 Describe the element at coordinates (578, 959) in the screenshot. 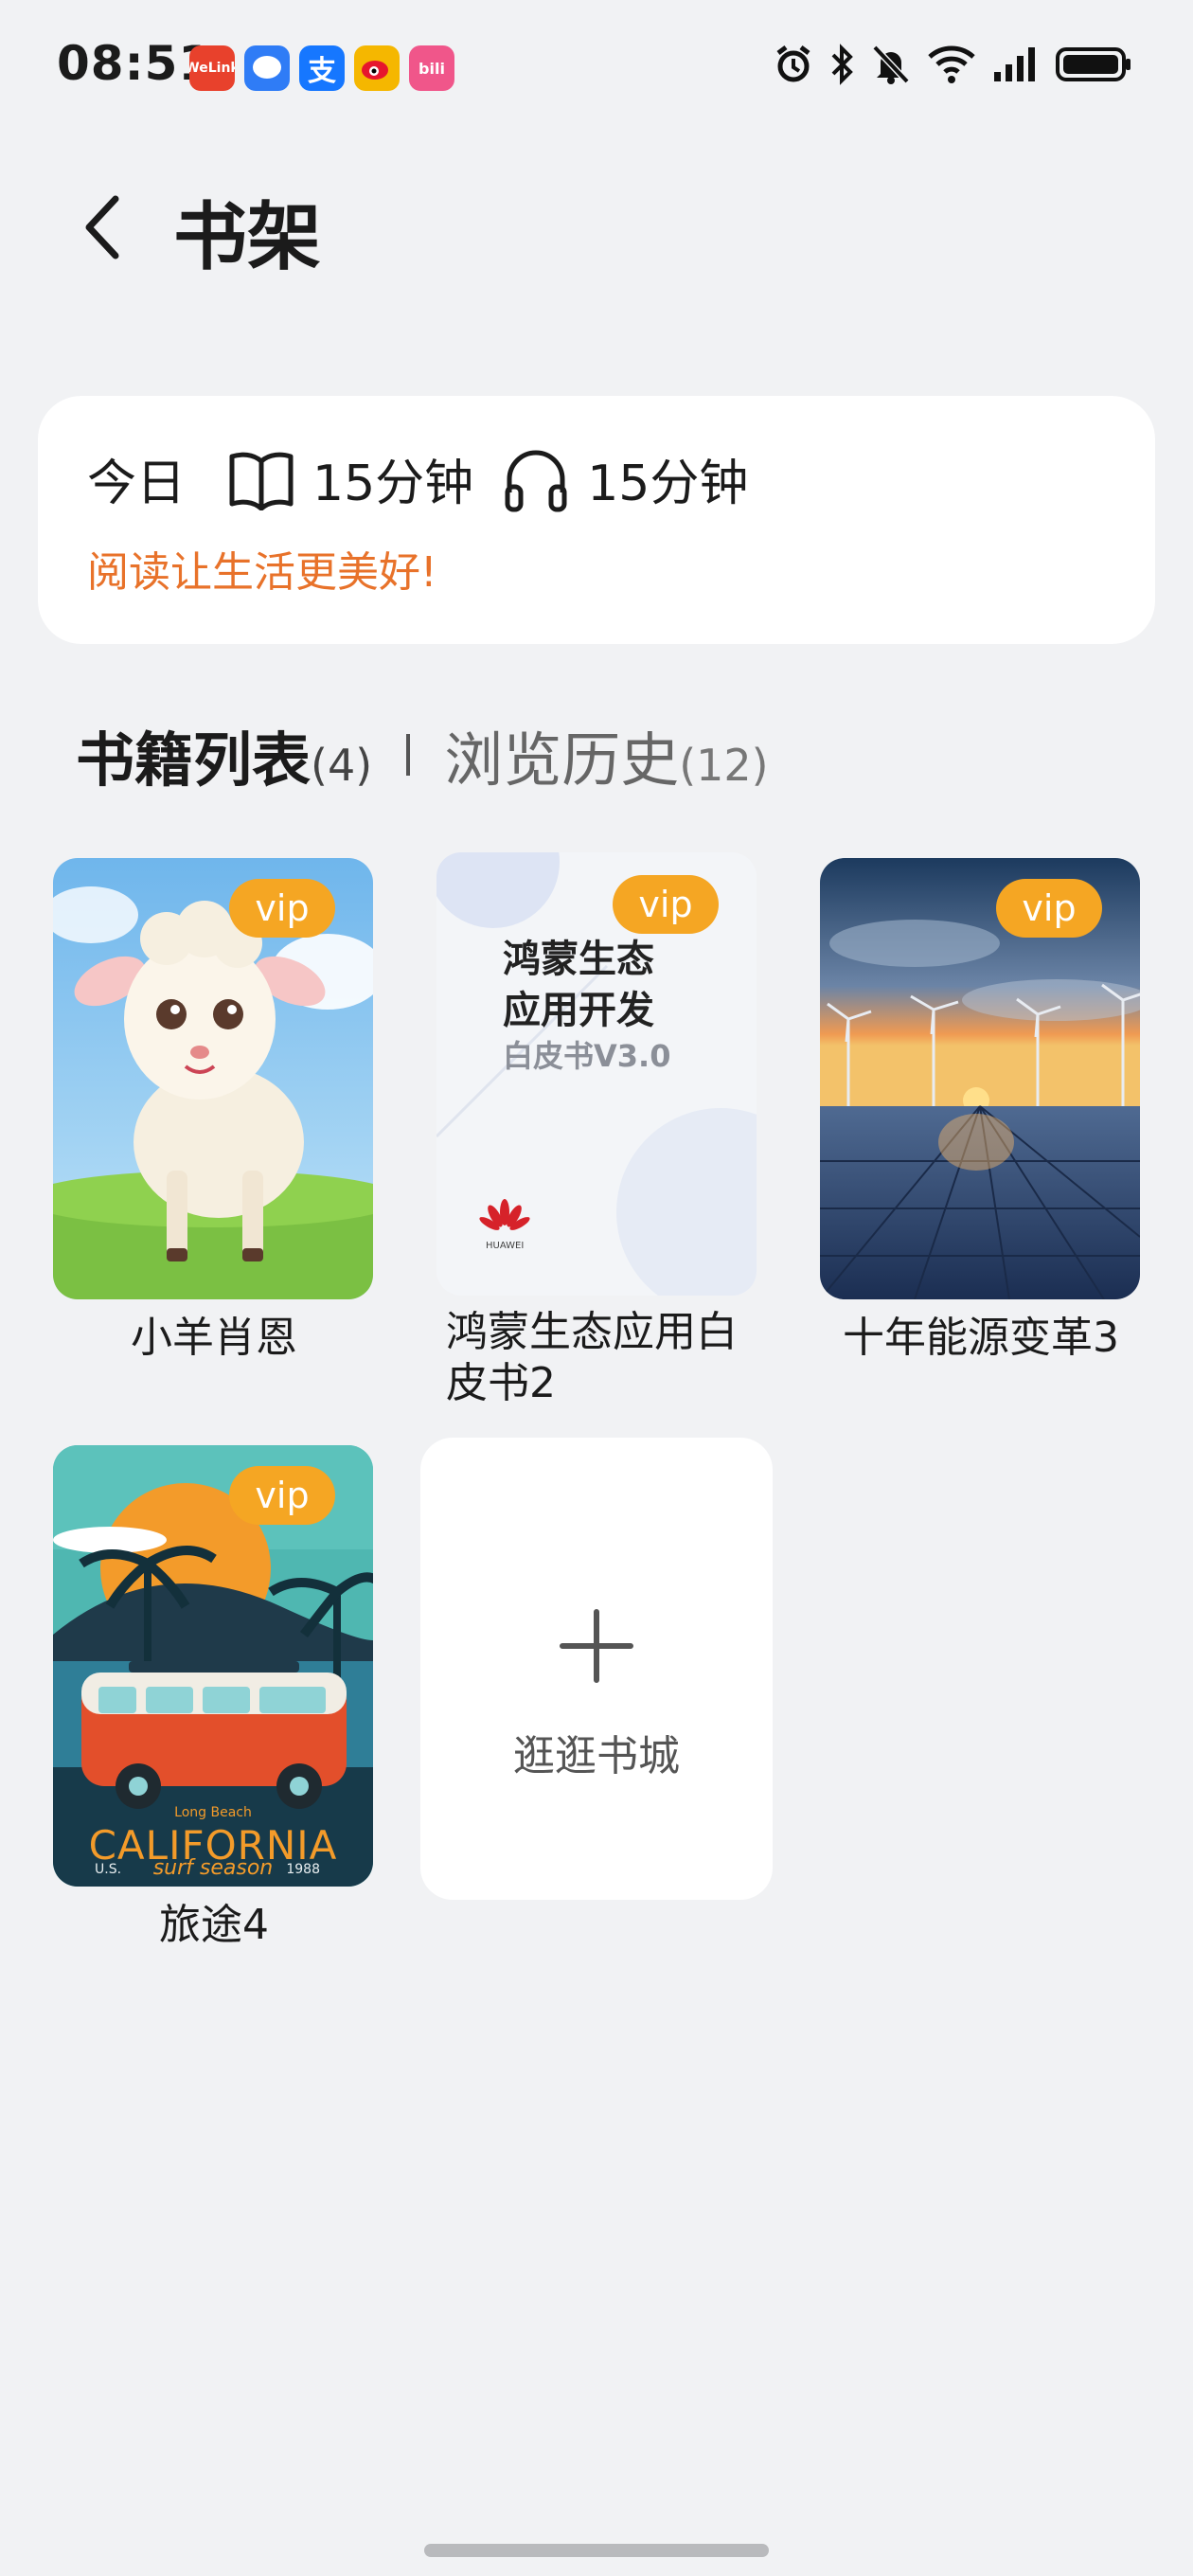

I see `cover-title-line1: 鸿蒙生态` at that location.